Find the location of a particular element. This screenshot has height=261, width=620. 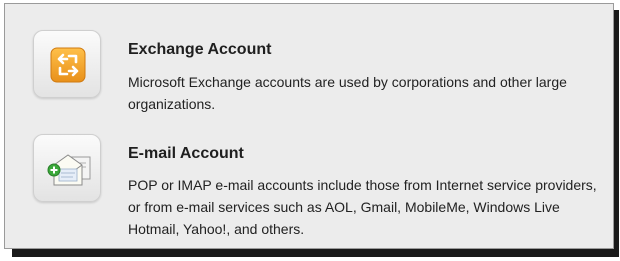

exchange-icon is located at coordinates (68, 65).